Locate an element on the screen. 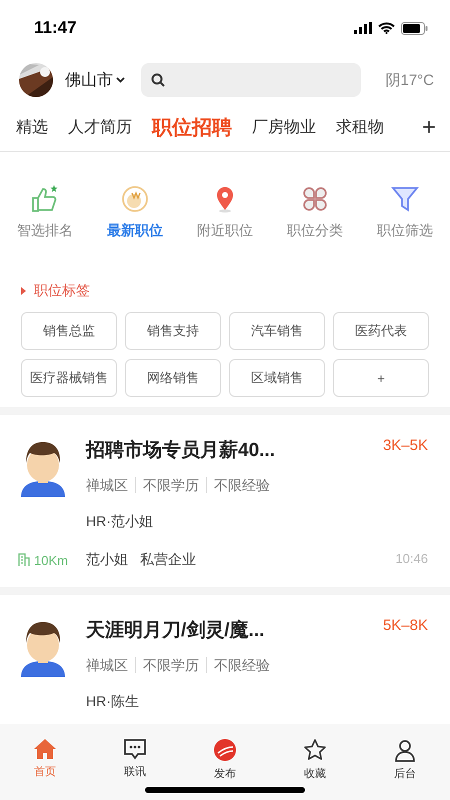 The image size is (450, 800). add-tag-button: + is located at coordinates (381, 378).